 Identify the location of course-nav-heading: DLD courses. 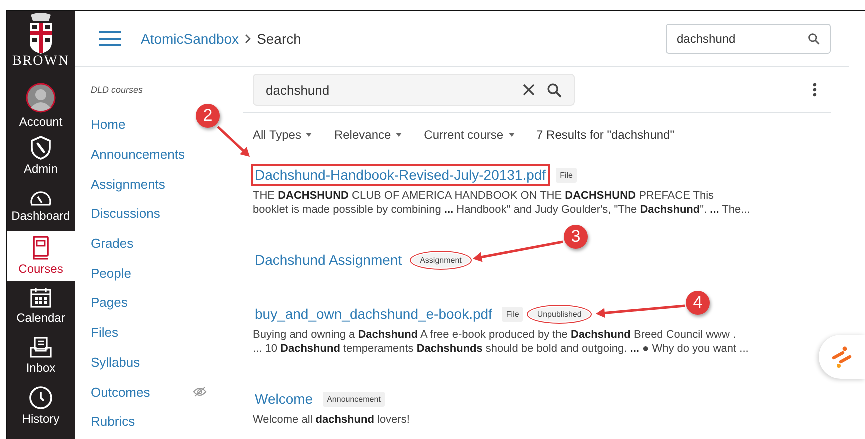
(117, 90).